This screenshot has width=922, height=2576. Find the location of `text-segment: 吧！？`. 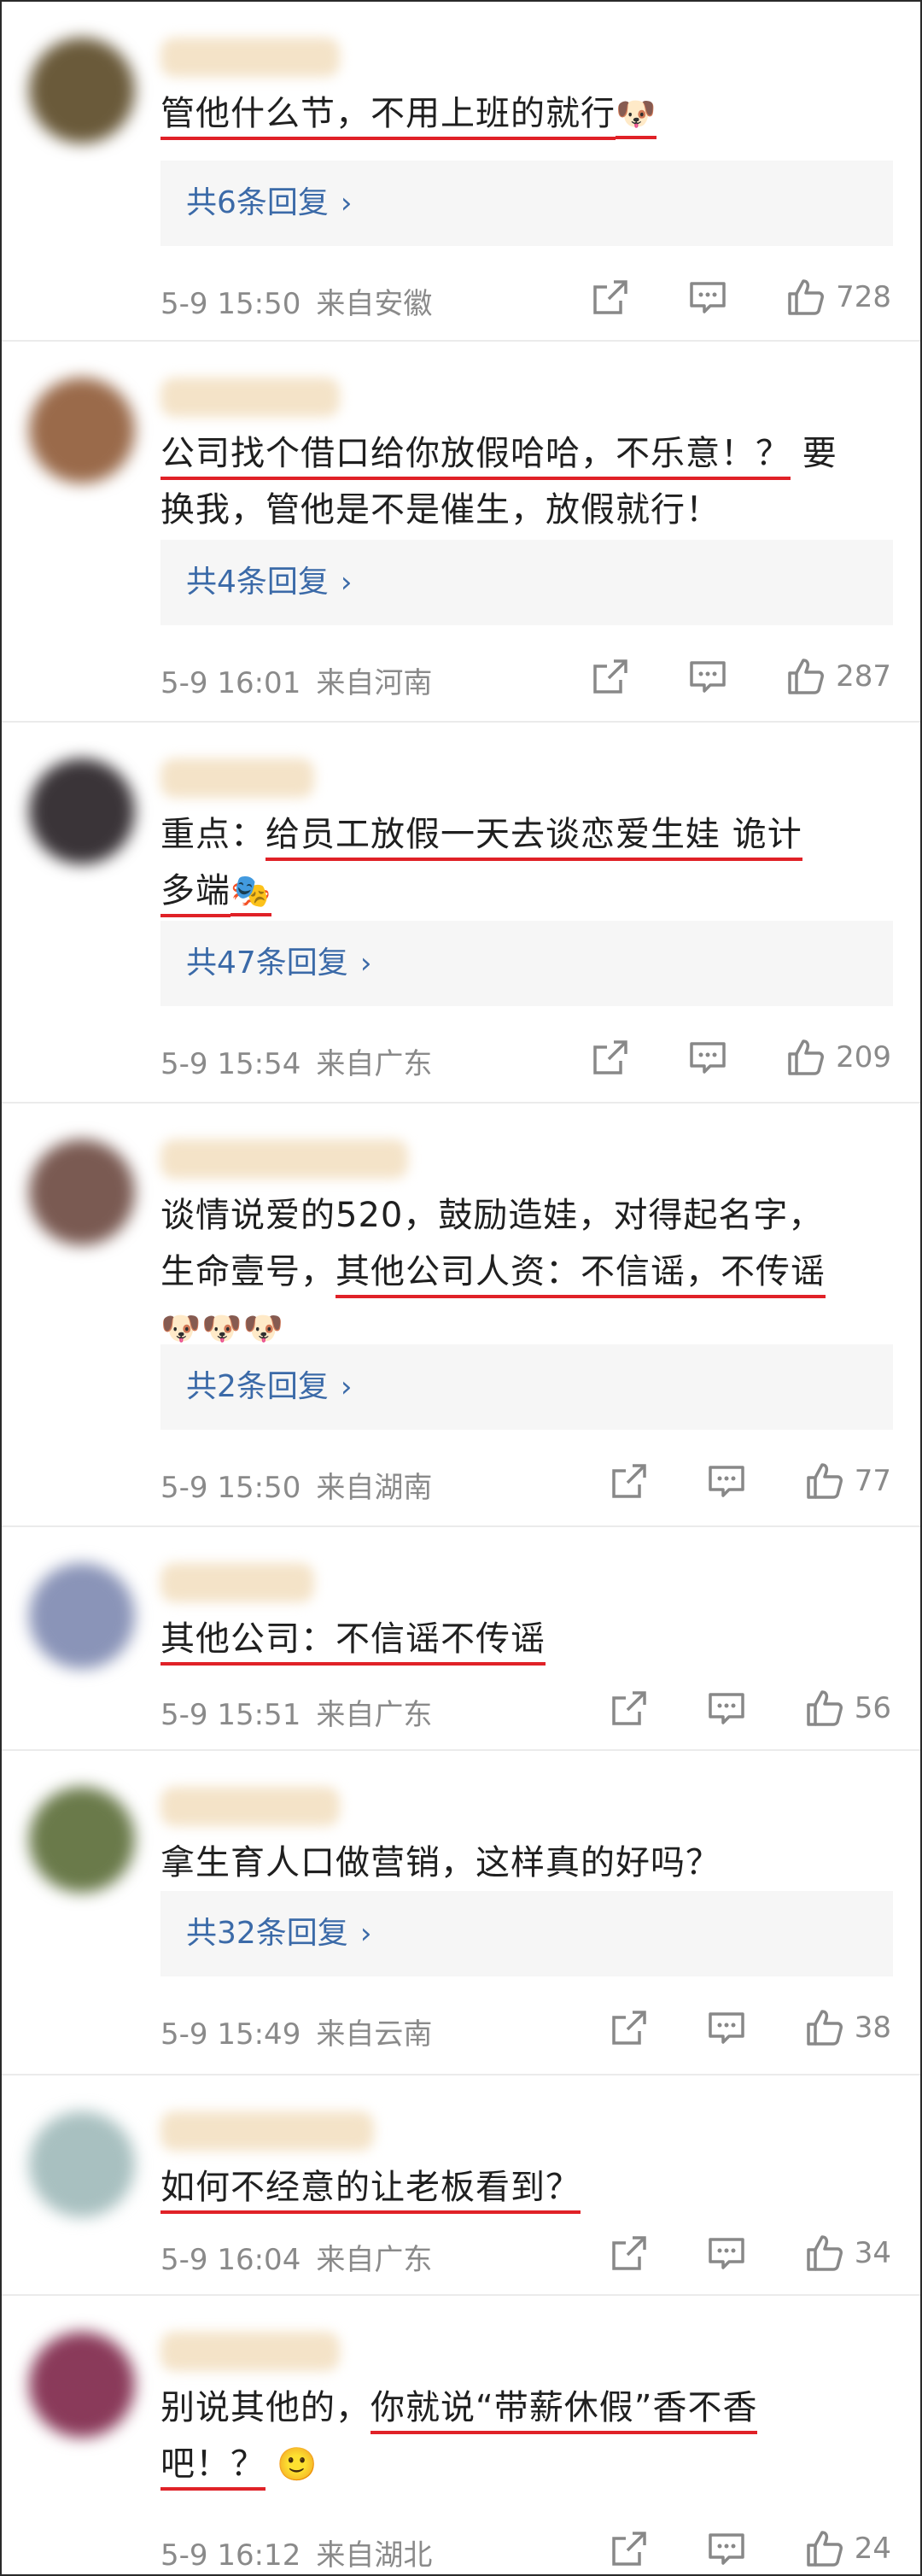

text-segment: 吧！？ is located at coordinates (213, 2467).